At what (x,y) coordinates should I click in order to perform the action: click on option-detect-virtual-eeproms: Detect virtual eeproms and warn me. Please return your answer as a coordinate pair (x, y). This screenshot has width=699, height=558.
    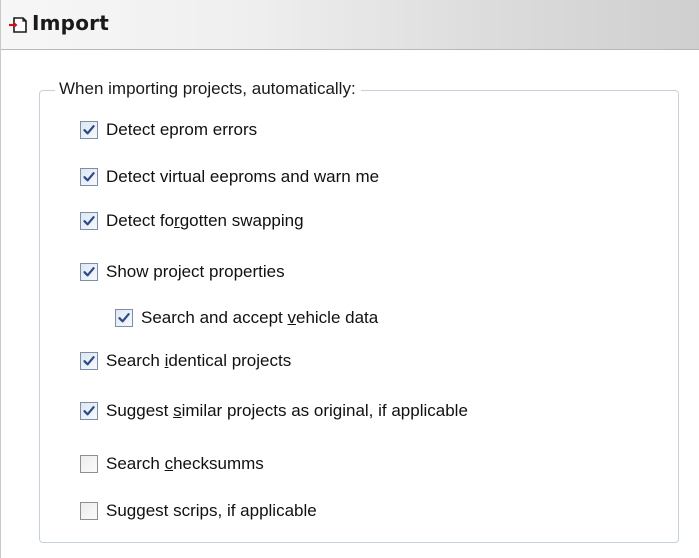
    Looking at the image, I should click on (229, 177).